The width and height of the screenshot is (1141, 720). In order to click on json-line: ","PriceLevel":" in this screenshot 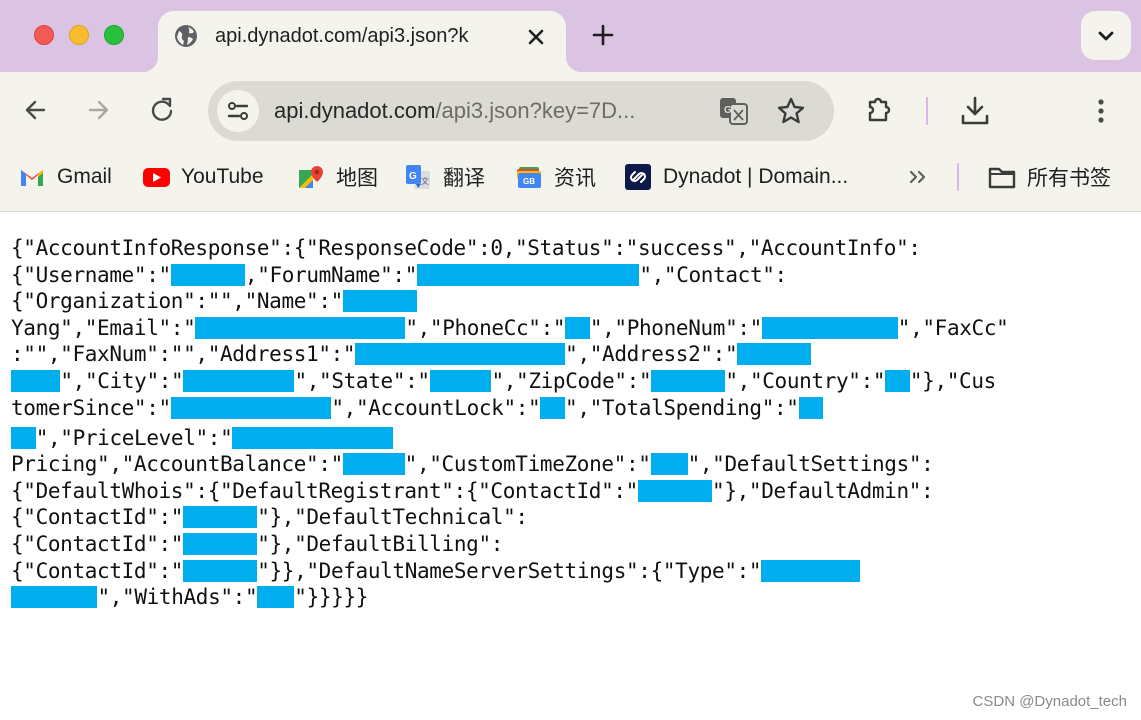, I will do `click(509, 438)`.